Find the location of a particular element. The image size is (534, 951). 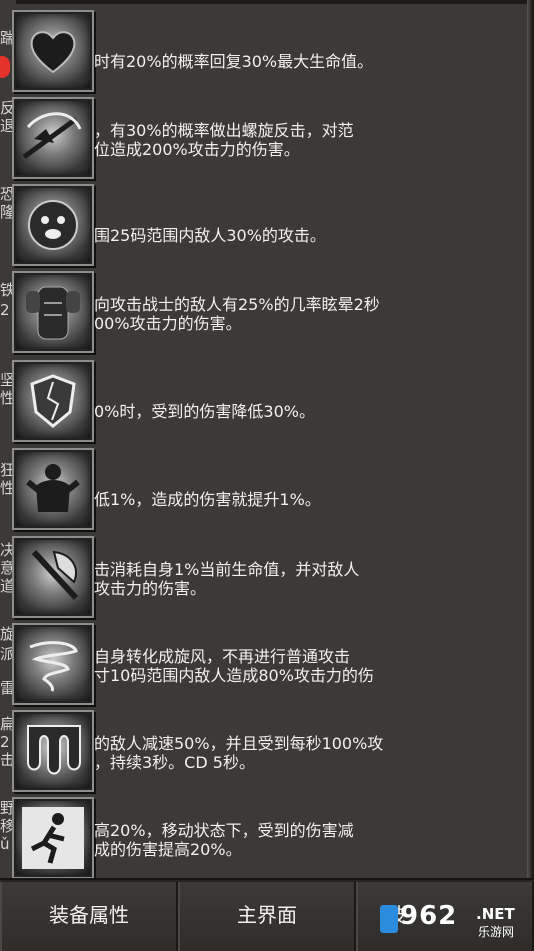

roaring-face-icon is located at coordinates (53, 225).